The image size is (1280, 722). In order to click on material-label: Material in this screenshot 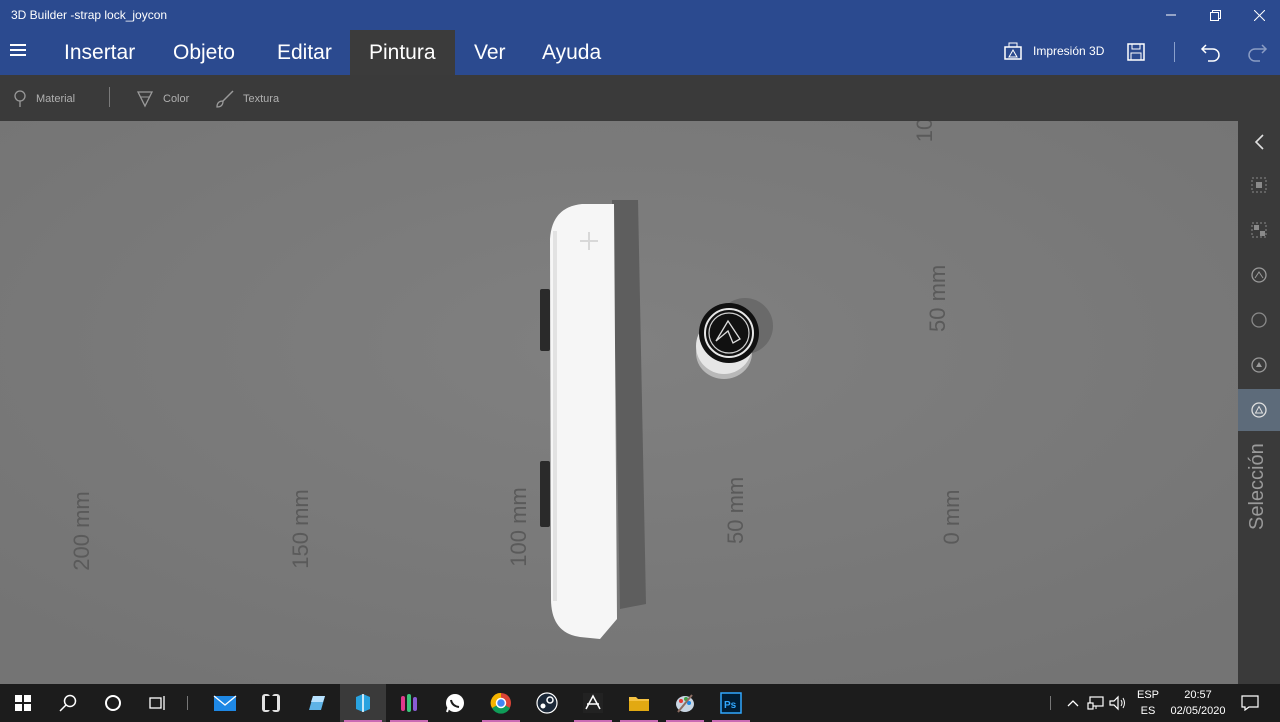, I will do `click(56, 99)`.